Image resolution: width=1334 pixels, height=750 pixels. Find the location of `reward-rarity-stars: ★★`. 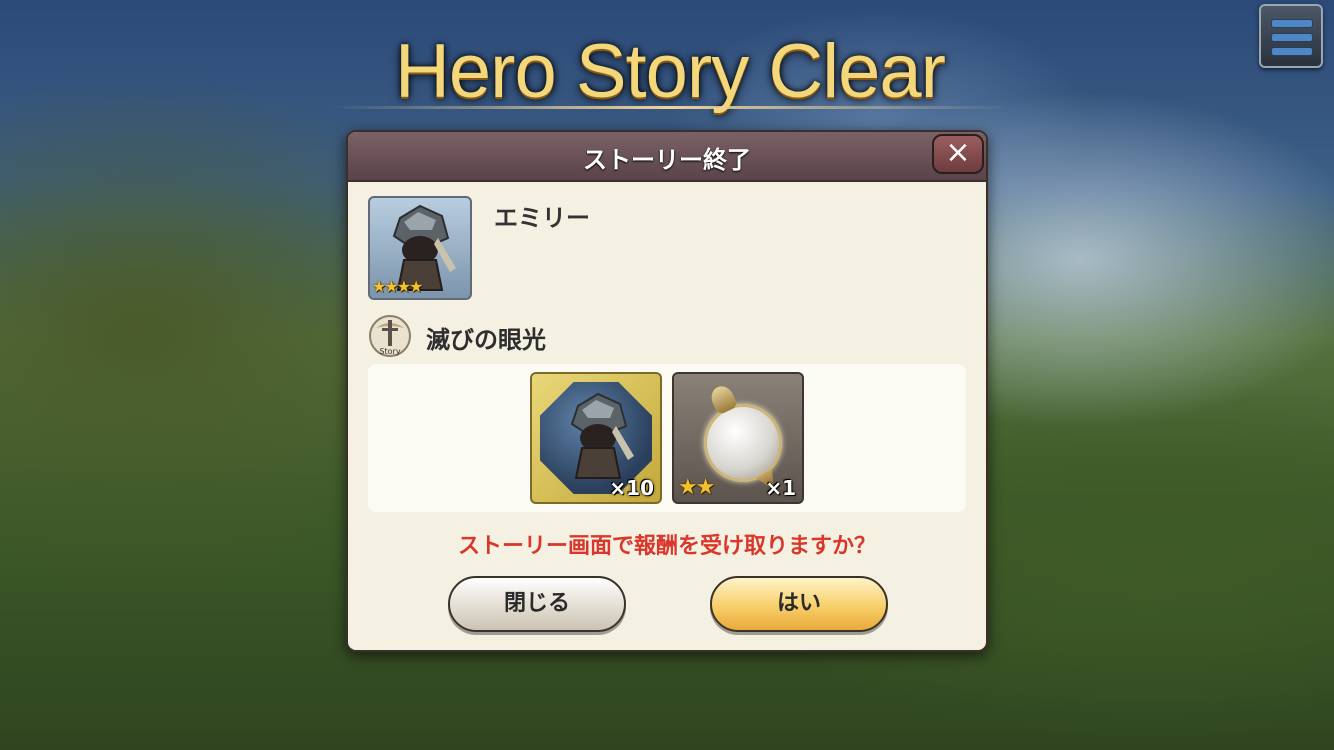

reward-rarity-stars: ★★ is located at coordinates (696, 487).